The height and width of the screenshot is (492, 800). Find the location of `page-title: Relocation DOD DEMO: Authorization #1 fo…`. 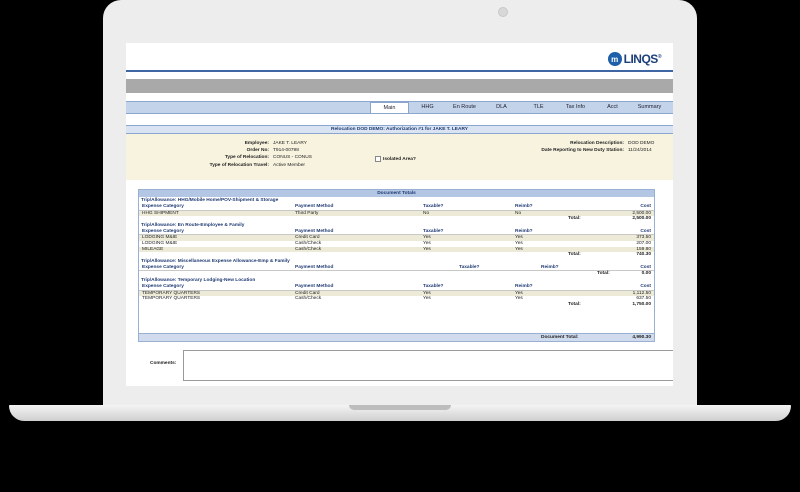

page-title: Relocation DOD DEMO: Authorization #1 fo… is located at coordinates (399, 129).